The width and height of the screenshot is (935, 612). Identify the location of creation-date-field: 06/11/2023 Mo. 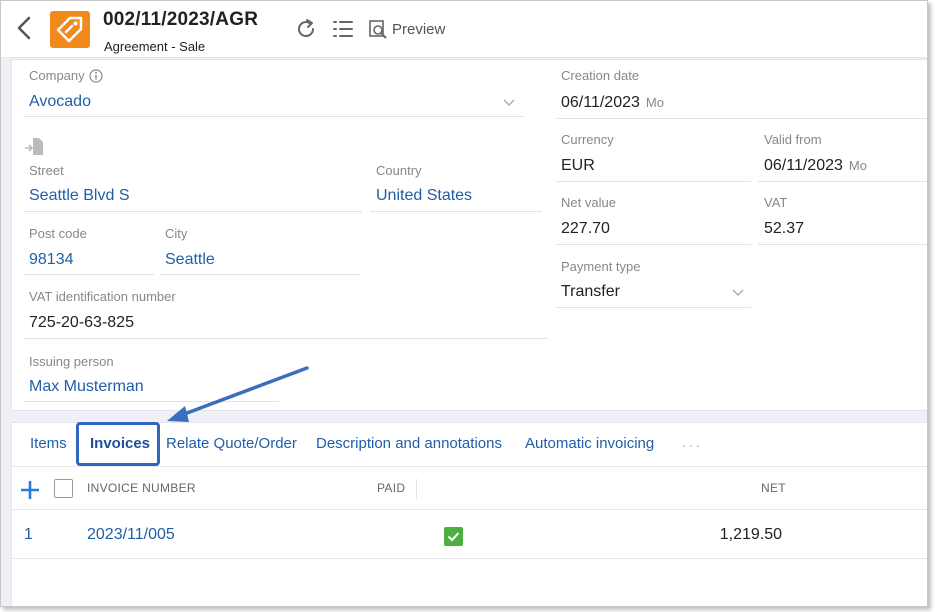
(612, 103).